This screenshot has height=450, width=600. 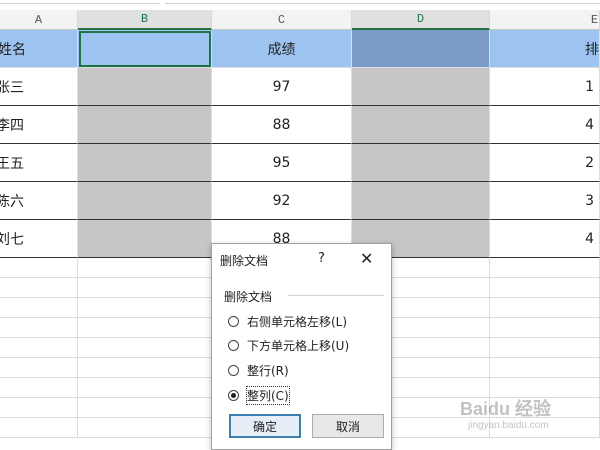 What do you see at coordinates (321, 258) in the screenshot?
I see `help-icon: ?` at bounding box center [321, 258].